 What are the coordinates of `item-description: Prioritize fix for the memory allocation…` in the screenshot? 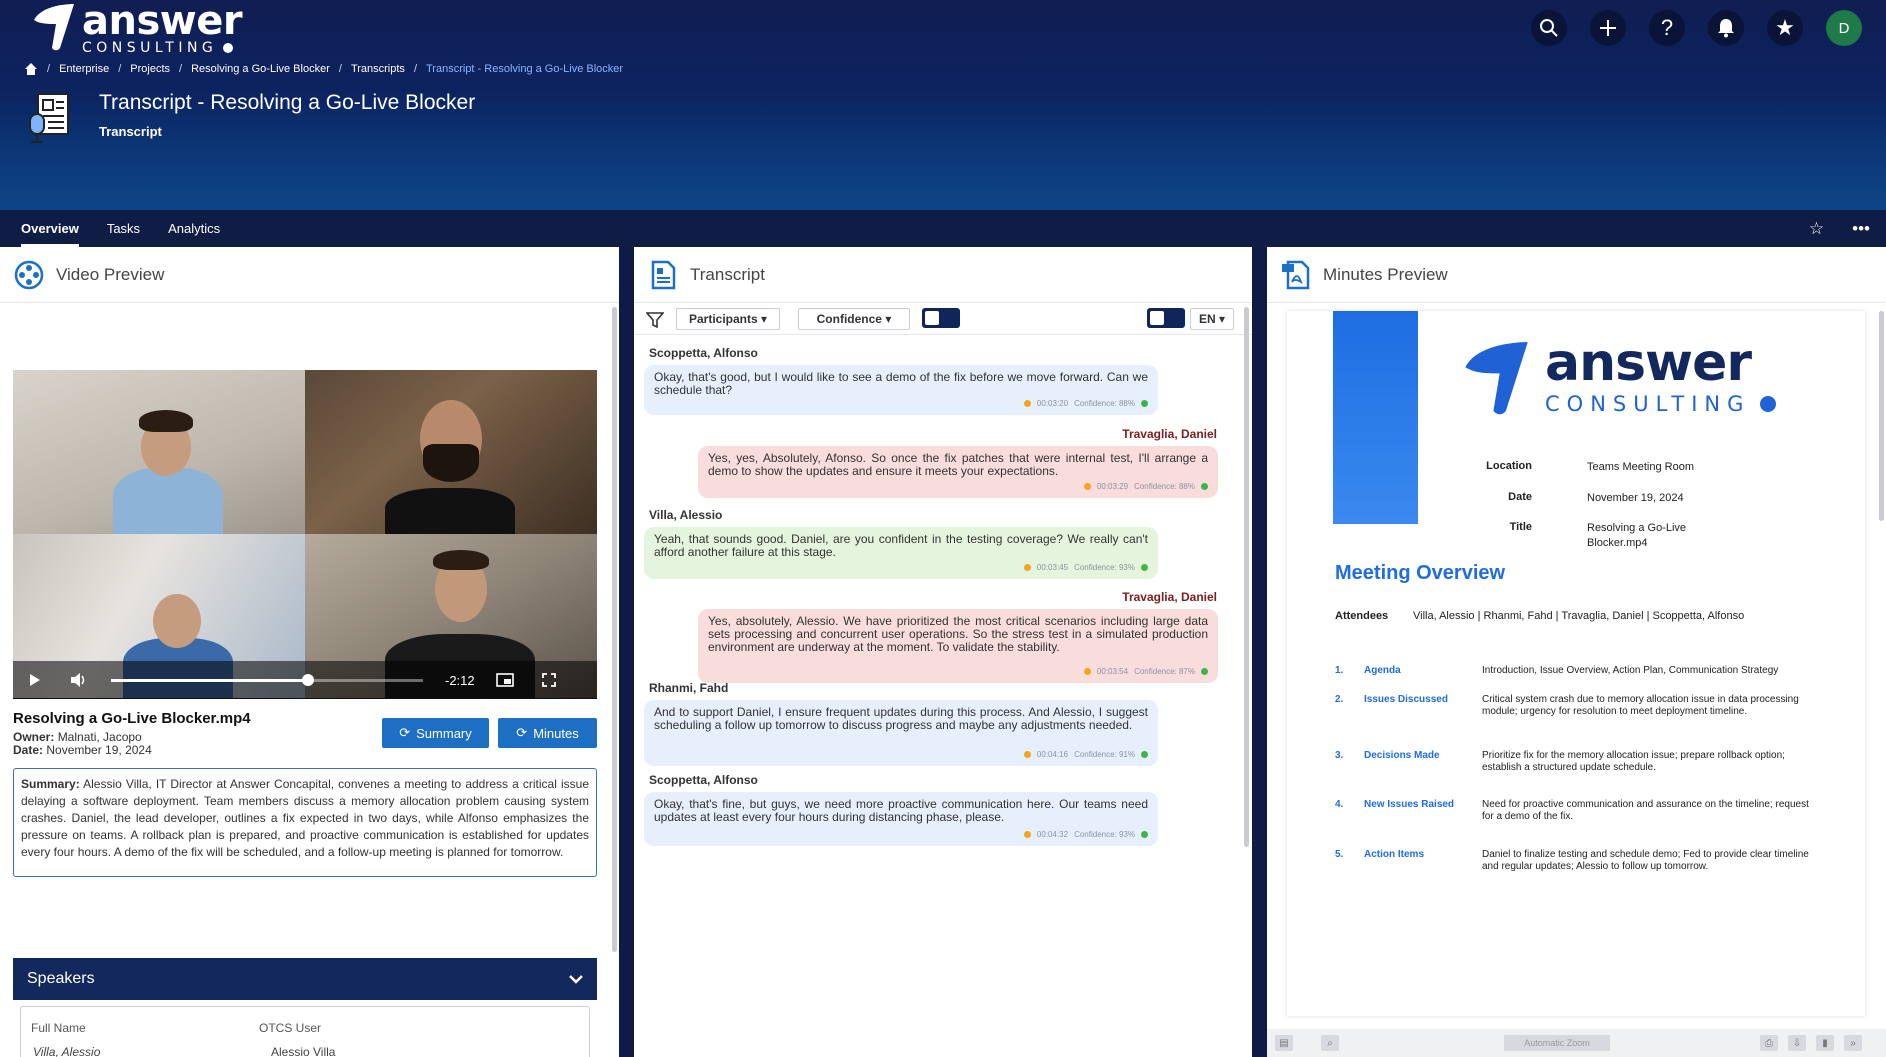 It's located at (1633, 761).